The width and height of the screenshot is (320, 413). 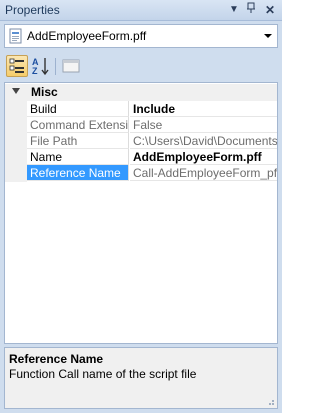 I want to click on pin-icon, so click(x=251, y=10).